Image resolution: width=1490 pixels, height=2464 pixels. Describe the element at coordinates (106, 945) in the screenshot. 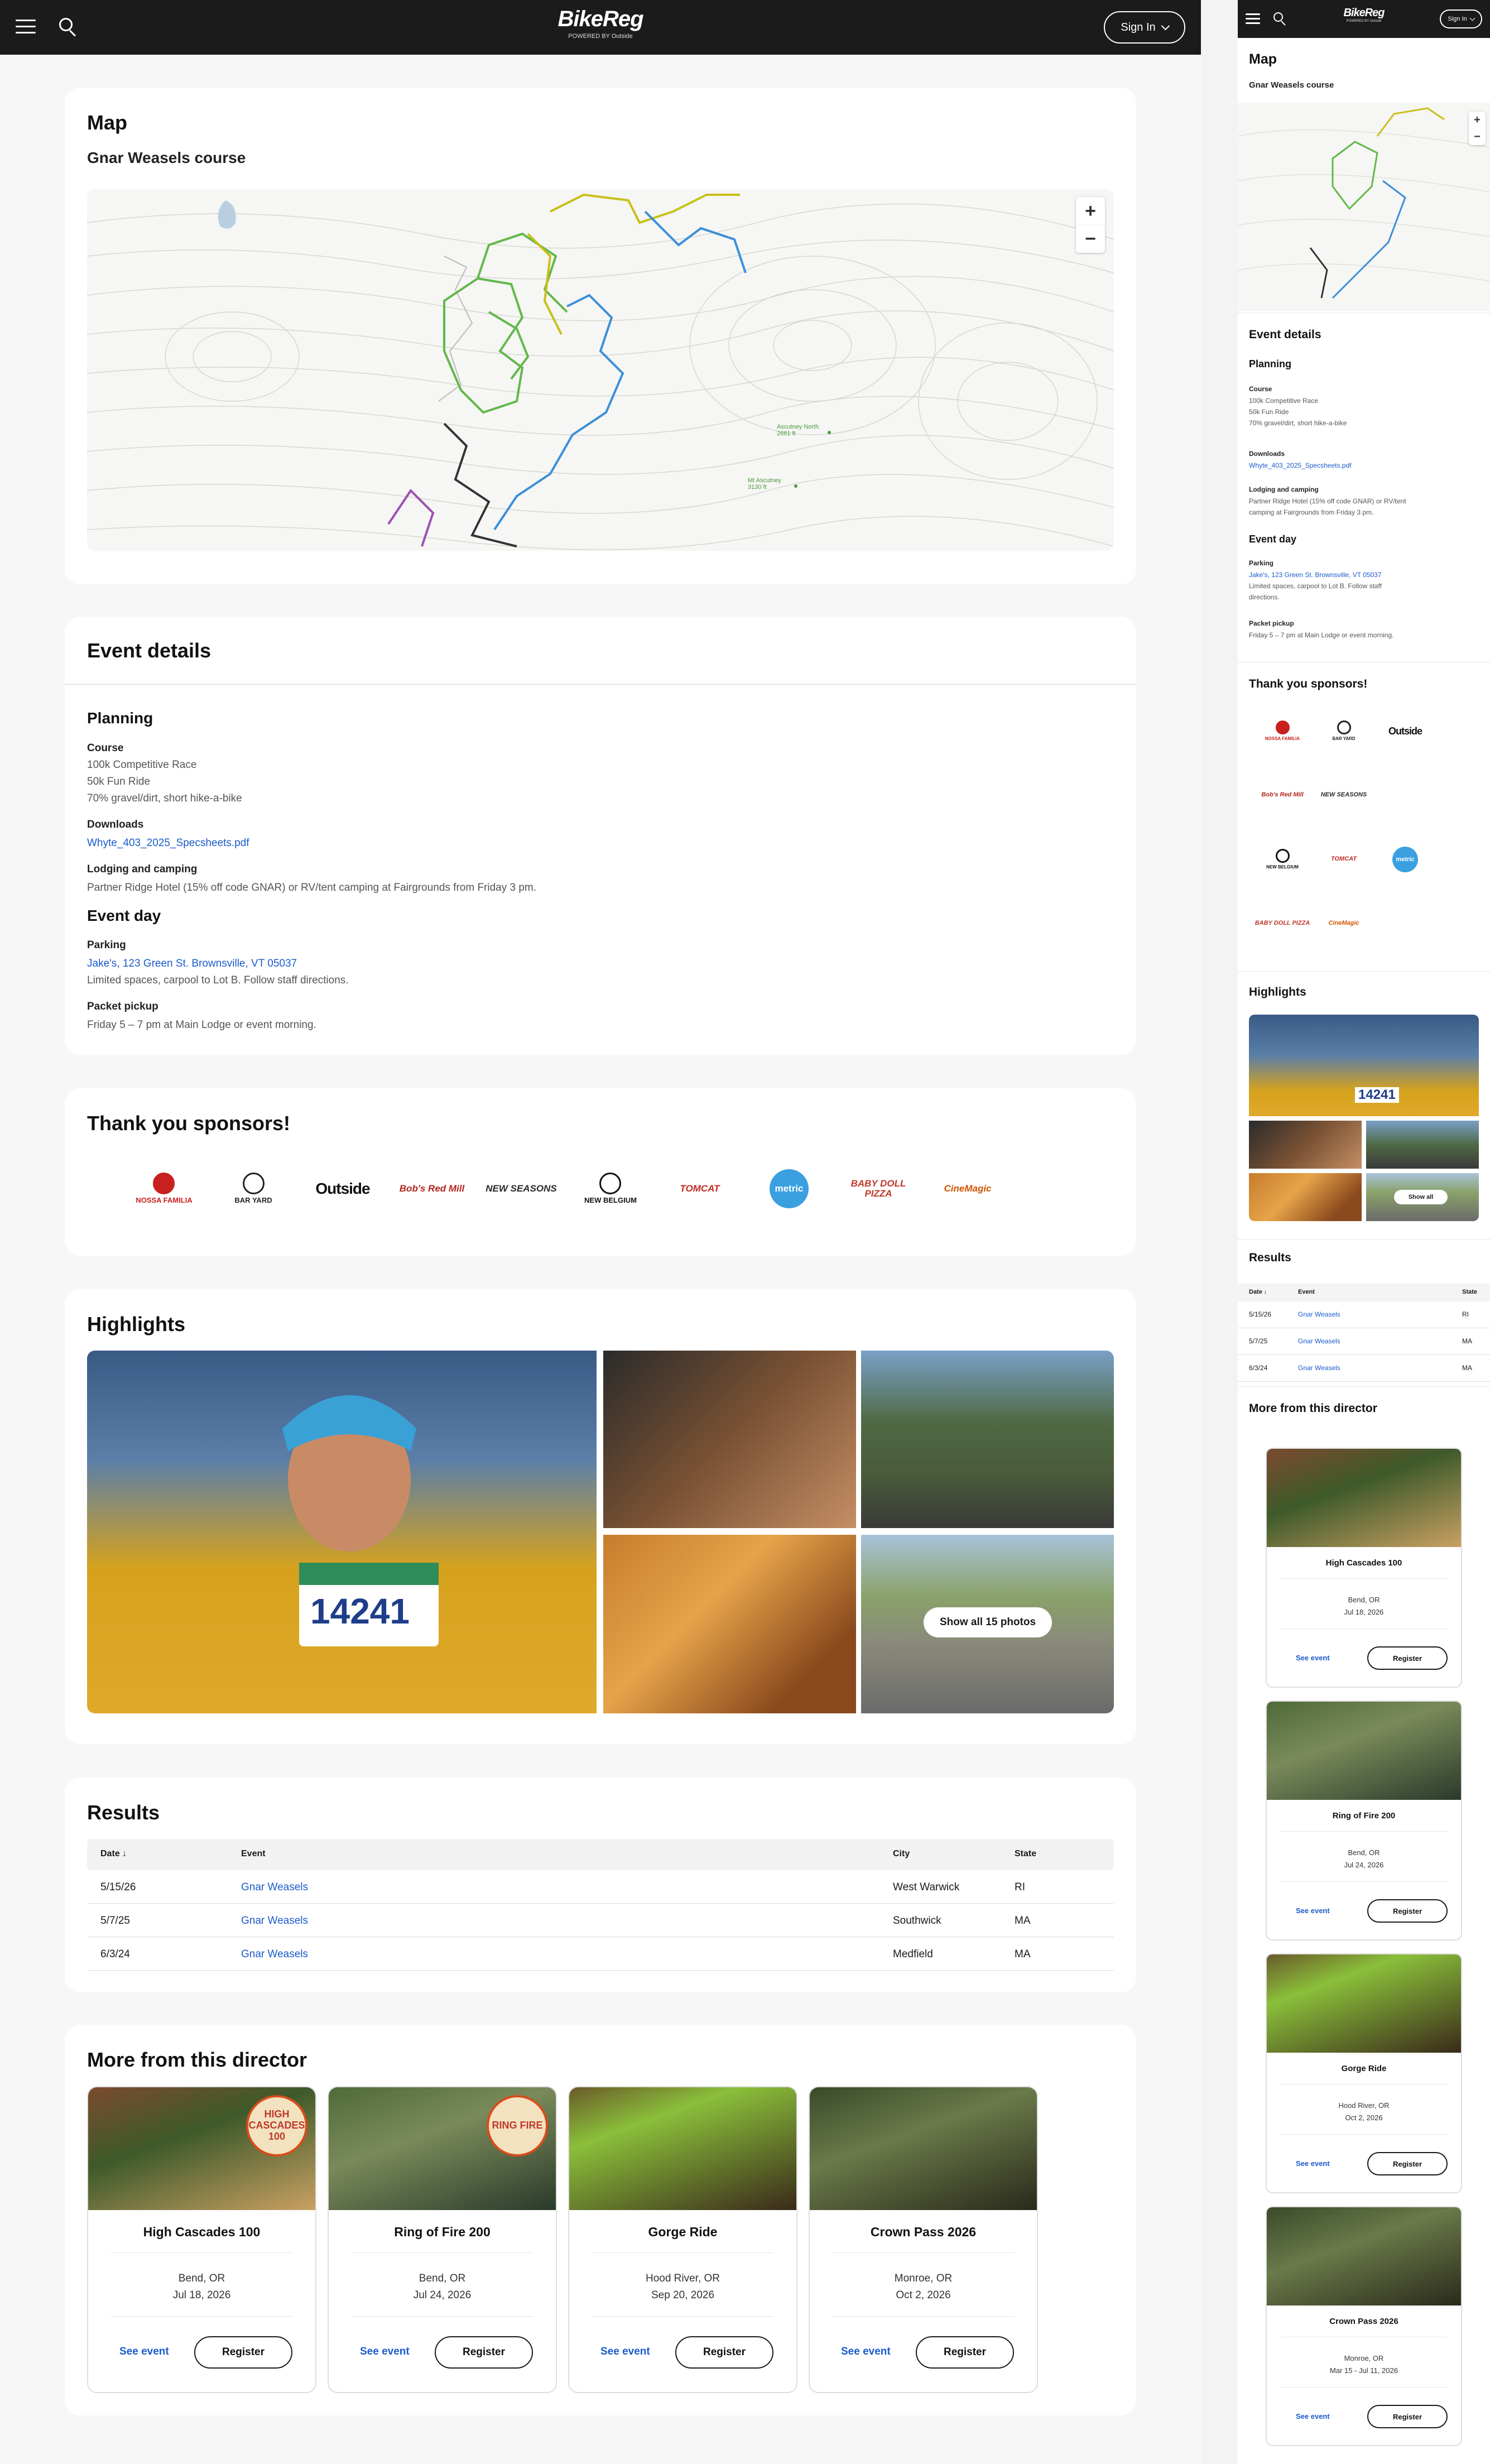

I see `parking-label: Parking` at that location.